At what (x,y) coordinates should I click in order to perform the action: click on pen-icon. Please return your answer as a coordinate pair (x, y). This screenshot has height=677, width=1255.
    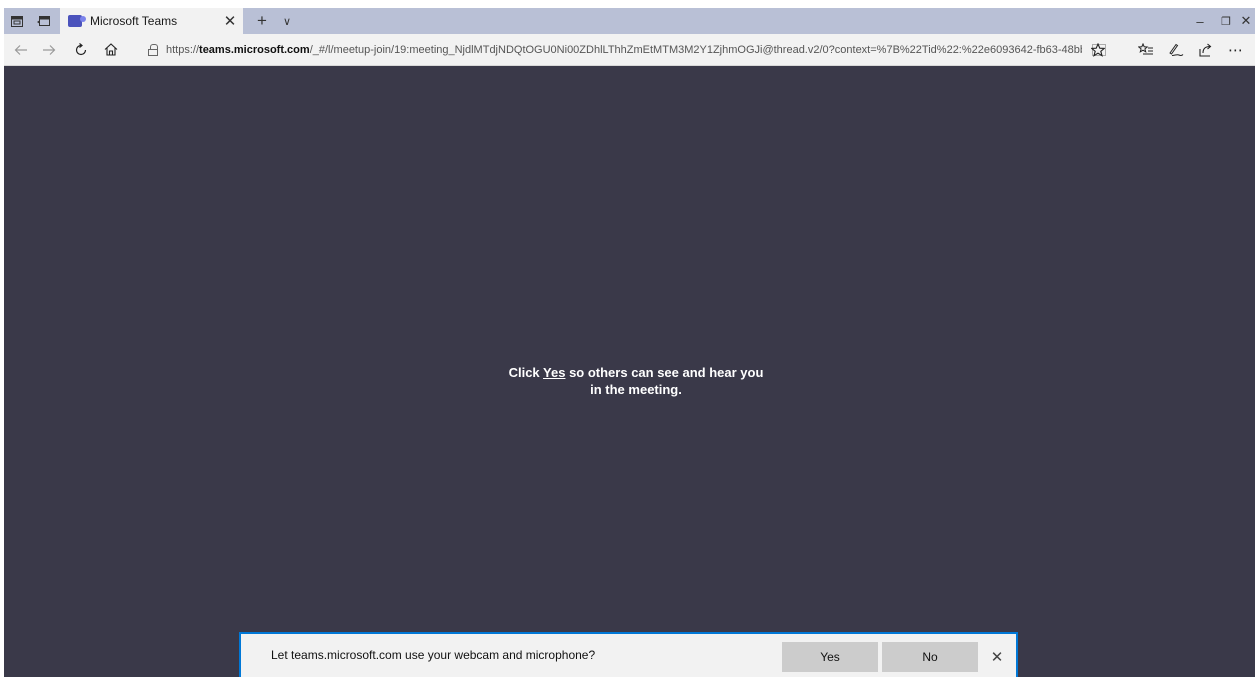
    Looking at the image, I should click on (1176, 49).